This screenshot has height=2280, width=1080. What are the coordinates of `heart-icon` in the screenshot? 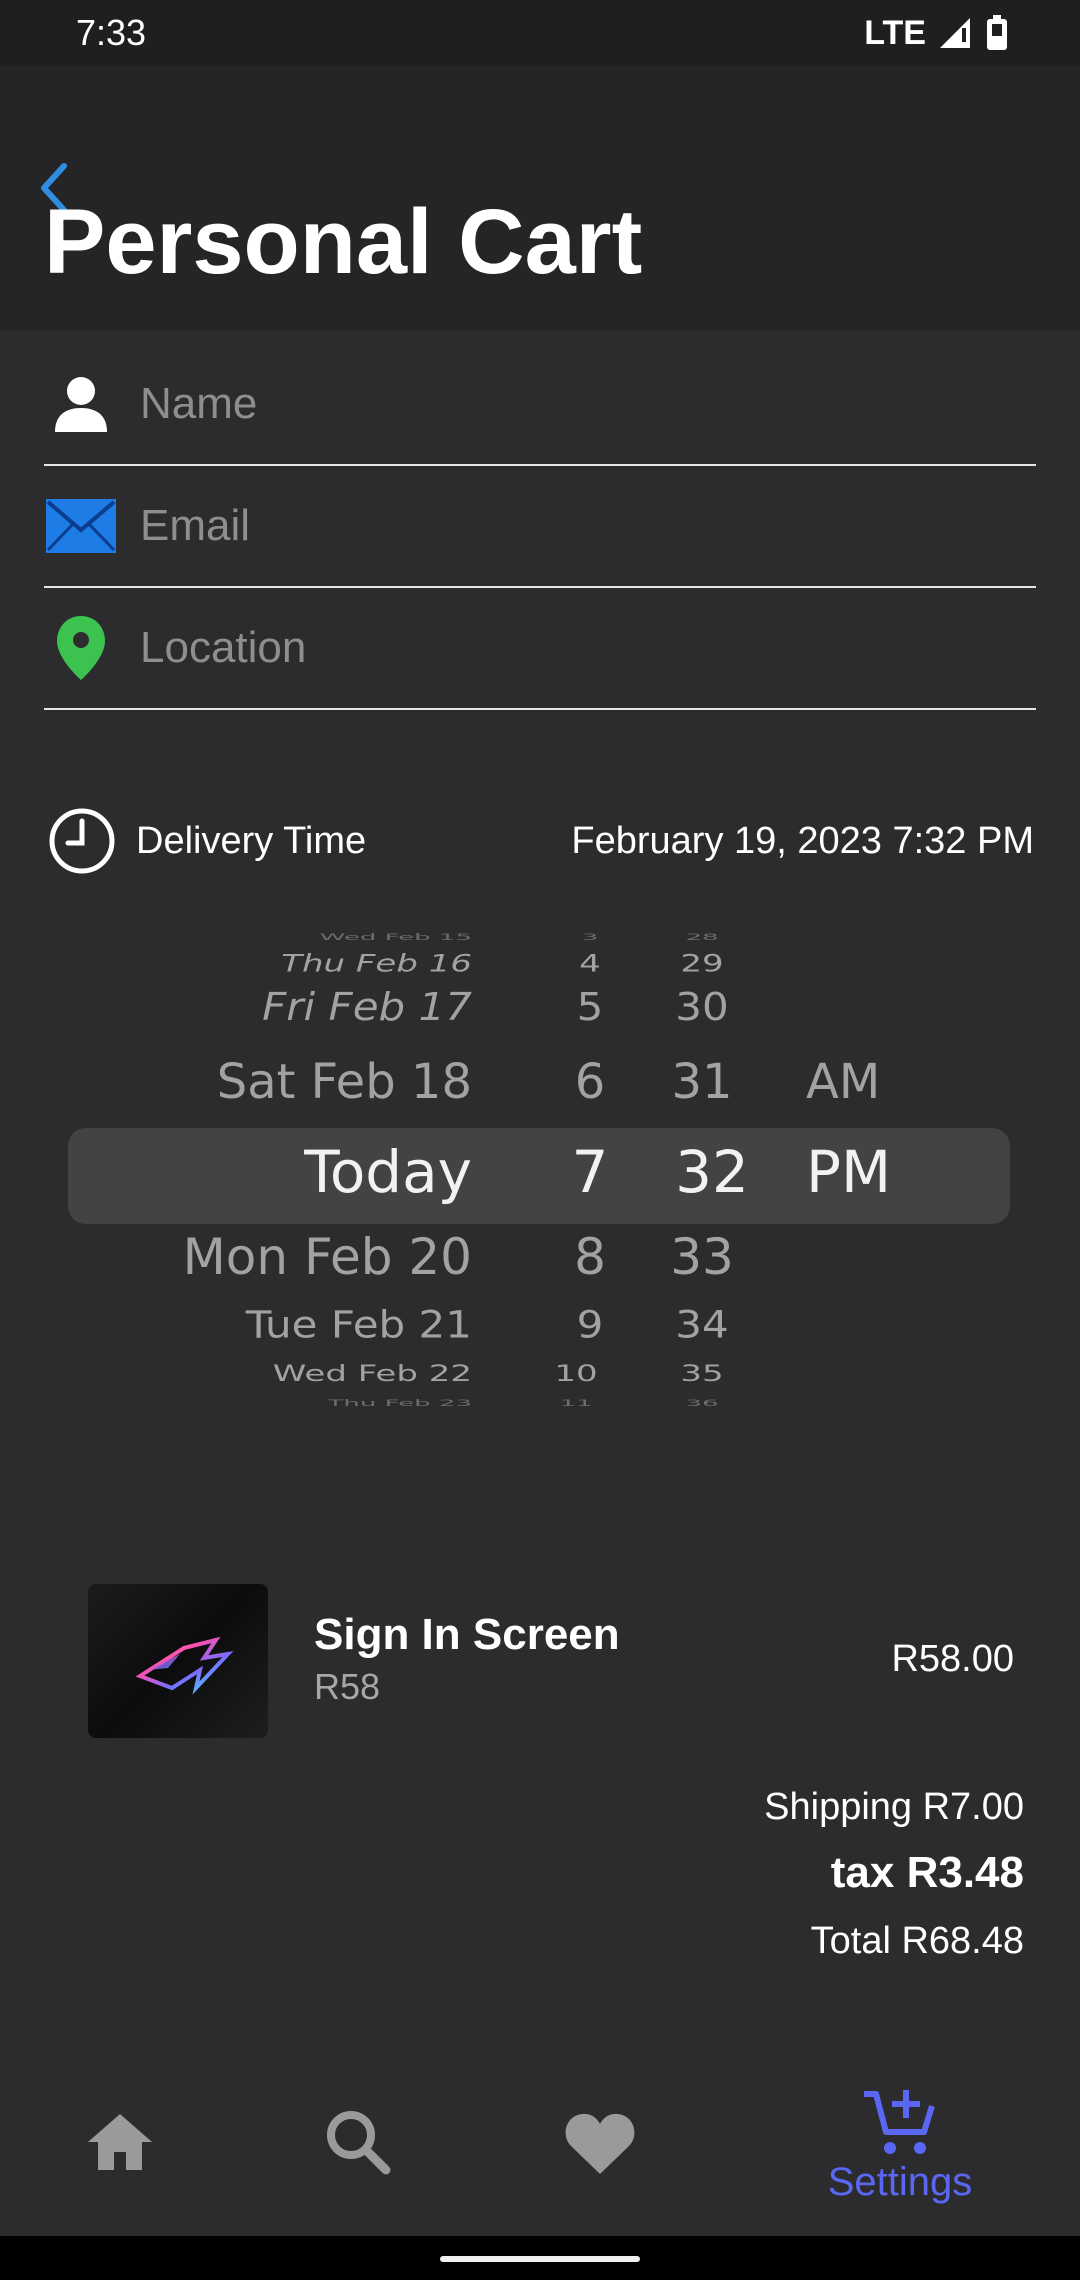 It's located at (600, 2143).